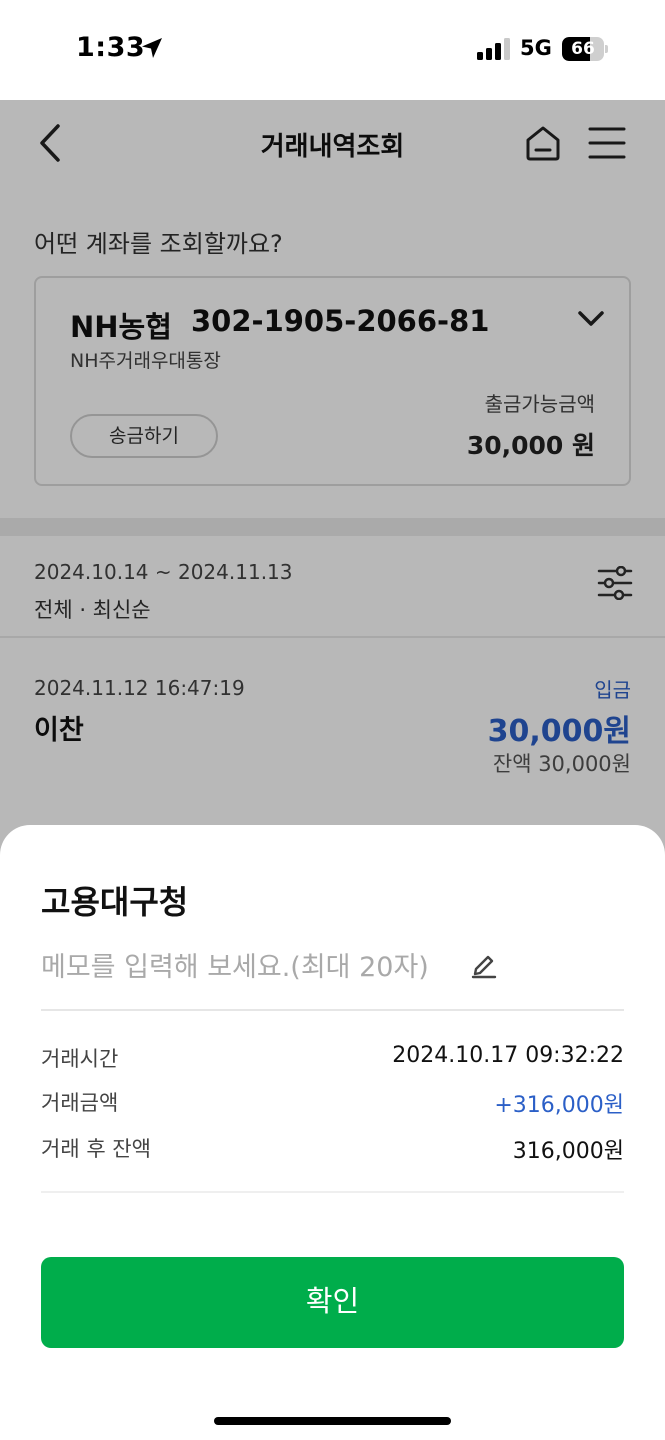 This screenshot has height=1440, width=665. What do you see at coordinates (235, 964) in the screenshot?
I see `memo-placeholder: 메모를 입력해 보세요.(최대 20자)` at bounding box center [235, 964].